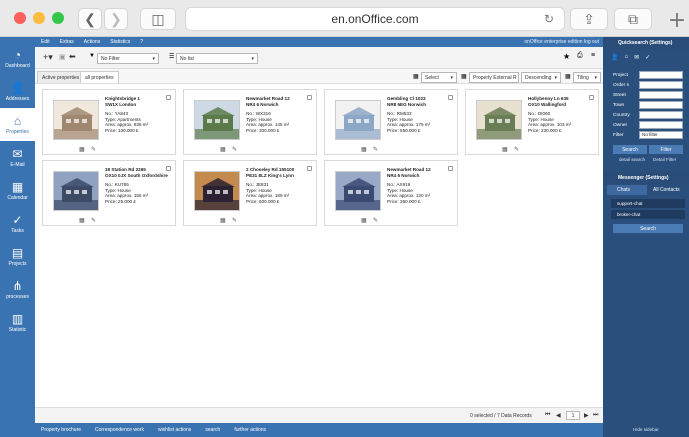  I want to click on nav-item-addresses: 👤 Addresses, so click(17, 91).